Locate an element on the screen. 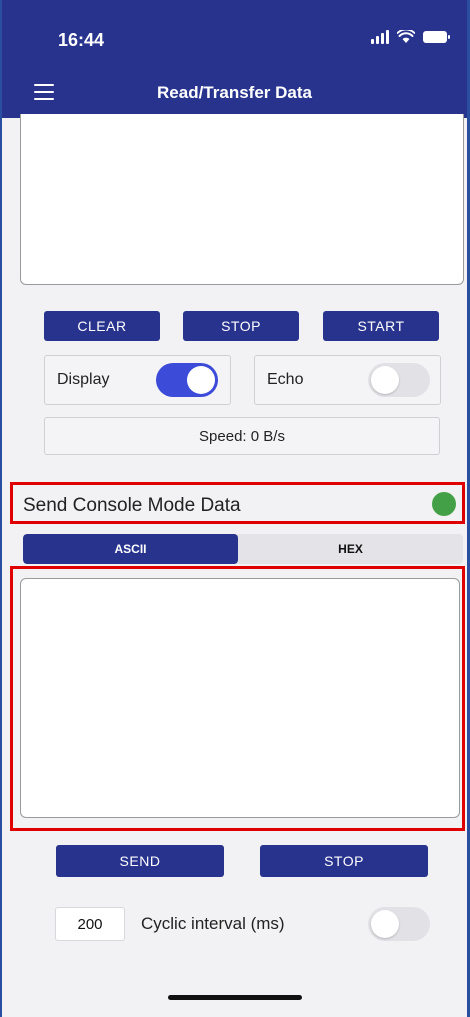 The height and width of the screenshot is (1017, 470). cyclic-toggle is located at coordinates (399, 924).